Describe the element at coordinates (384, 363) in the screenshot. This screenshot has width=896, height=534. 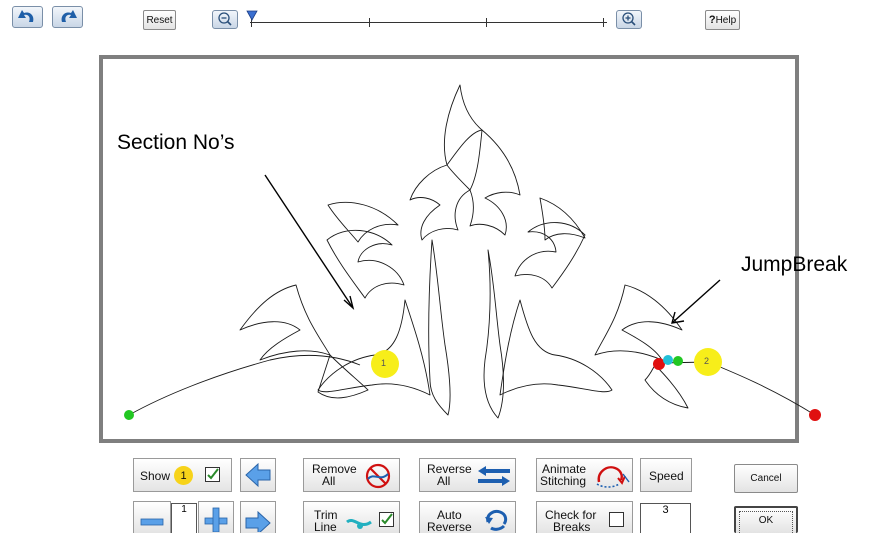
I see `section-marker-1-label: 1` at that location.